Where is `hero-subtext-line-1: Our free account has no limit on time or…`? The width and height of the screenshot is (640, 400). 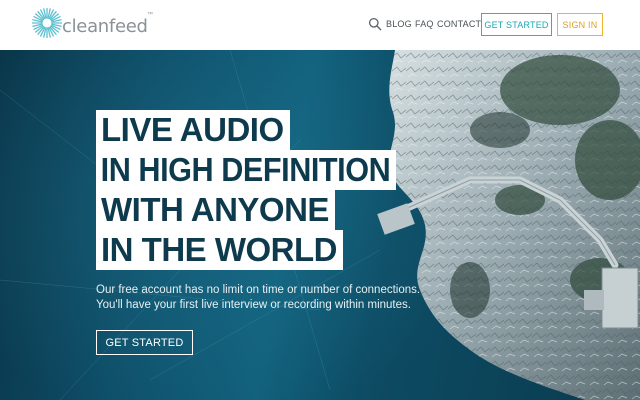 hero-subtext-line-1: Our free account has no limit on time or… is located at coordinates (258, 290).